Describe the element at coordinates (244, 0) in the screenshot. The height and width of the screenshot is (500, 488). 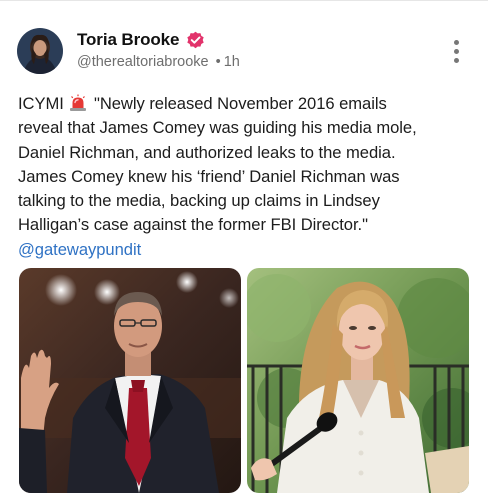
I see `top-divider` at that location.